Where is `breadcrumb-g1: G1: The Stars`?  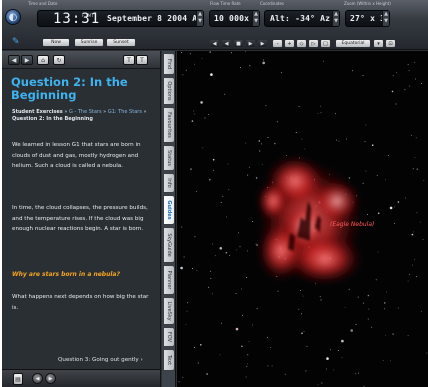 breadcrumb-g1: G1: The Stars is located at coordinates (125, 112).